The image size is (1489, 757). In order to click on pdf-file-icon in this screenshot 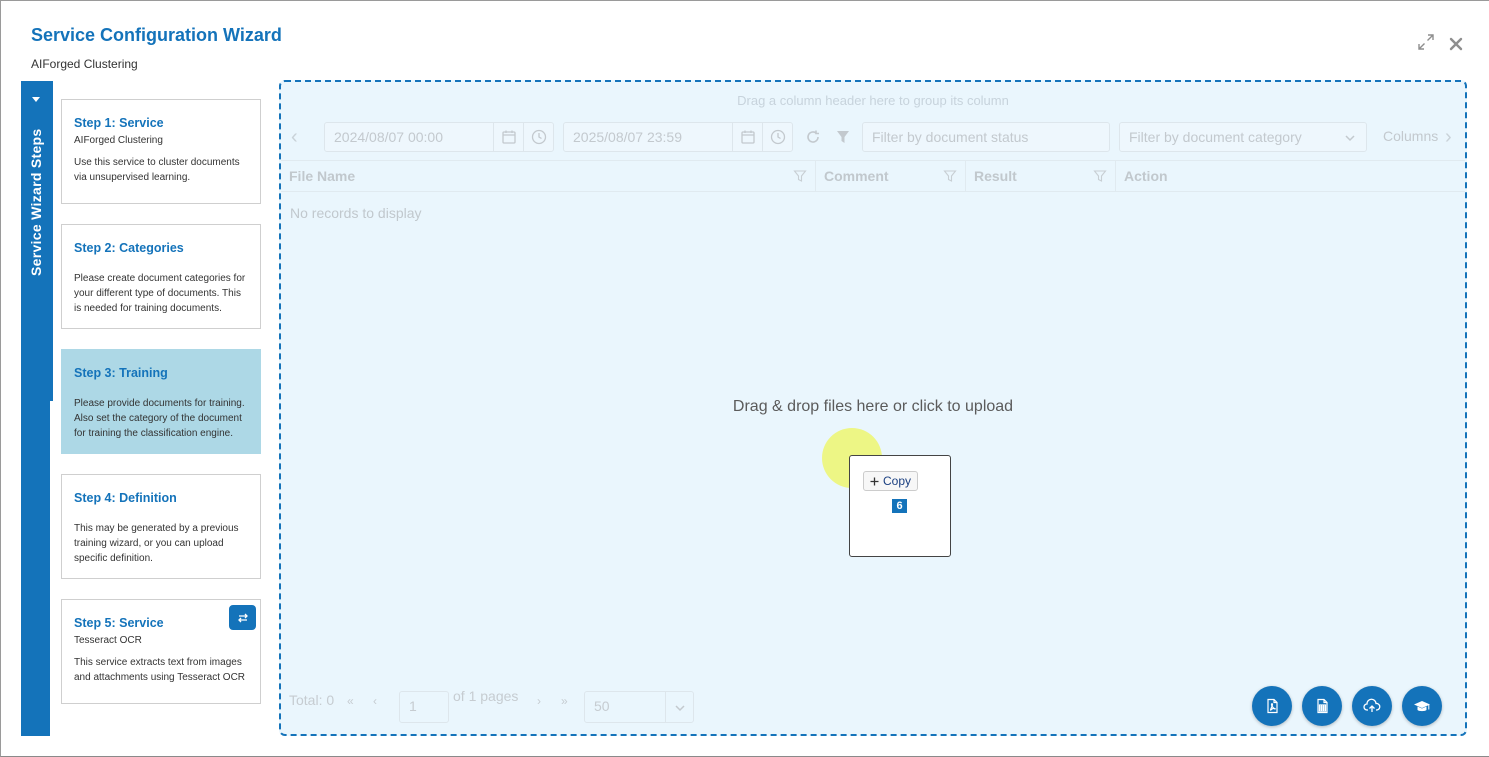, I will do `click(1272, 706)`.